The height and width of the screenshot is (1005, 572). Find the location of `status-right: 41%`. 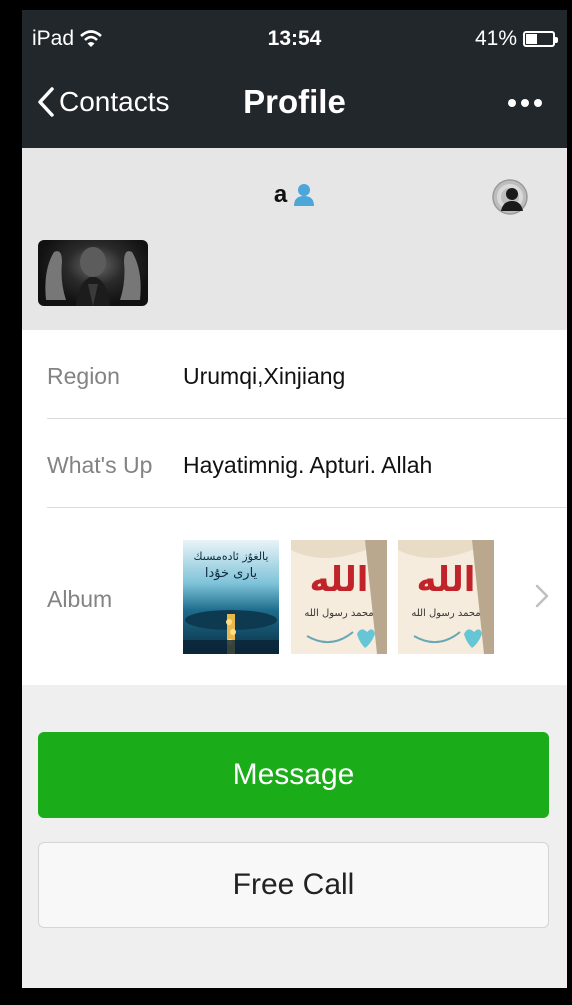

status-right: 41% is located at coordinates (516, 39).